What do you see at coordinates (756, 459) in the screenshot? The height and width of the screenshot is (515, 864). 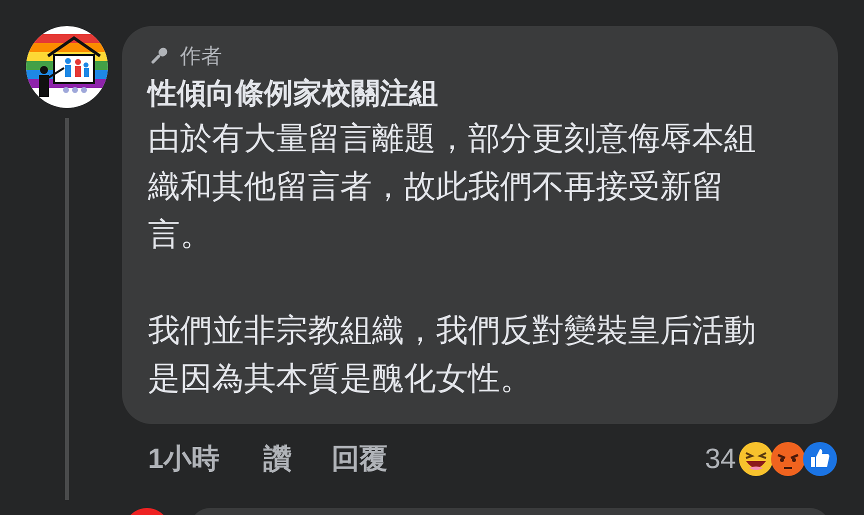 I see `laughing-emoji-icon` at bounding box center [756, 459].